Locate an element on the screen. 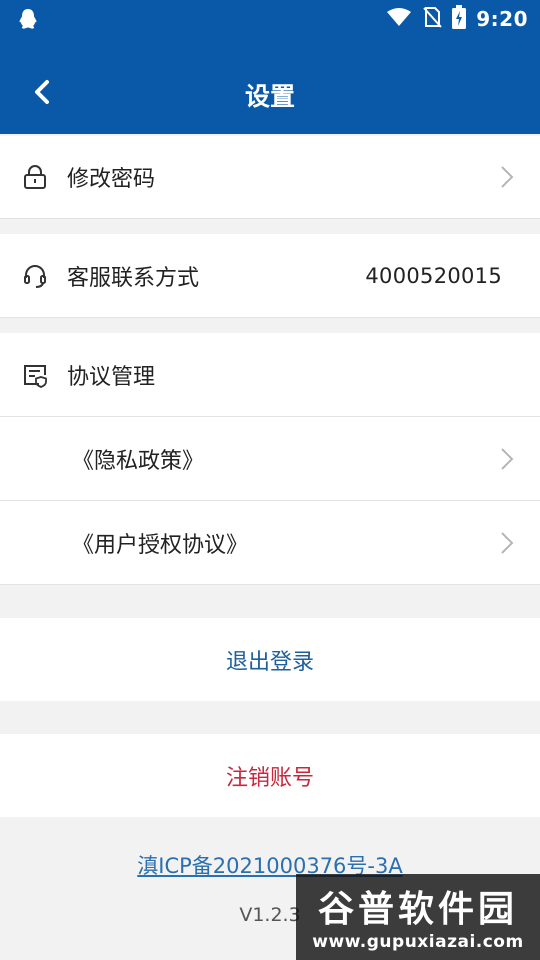 The height and width of the screenshot is (960, 540). customer-service-row: 客服联系方式 4000520015 is located at coordinates (270, 275).